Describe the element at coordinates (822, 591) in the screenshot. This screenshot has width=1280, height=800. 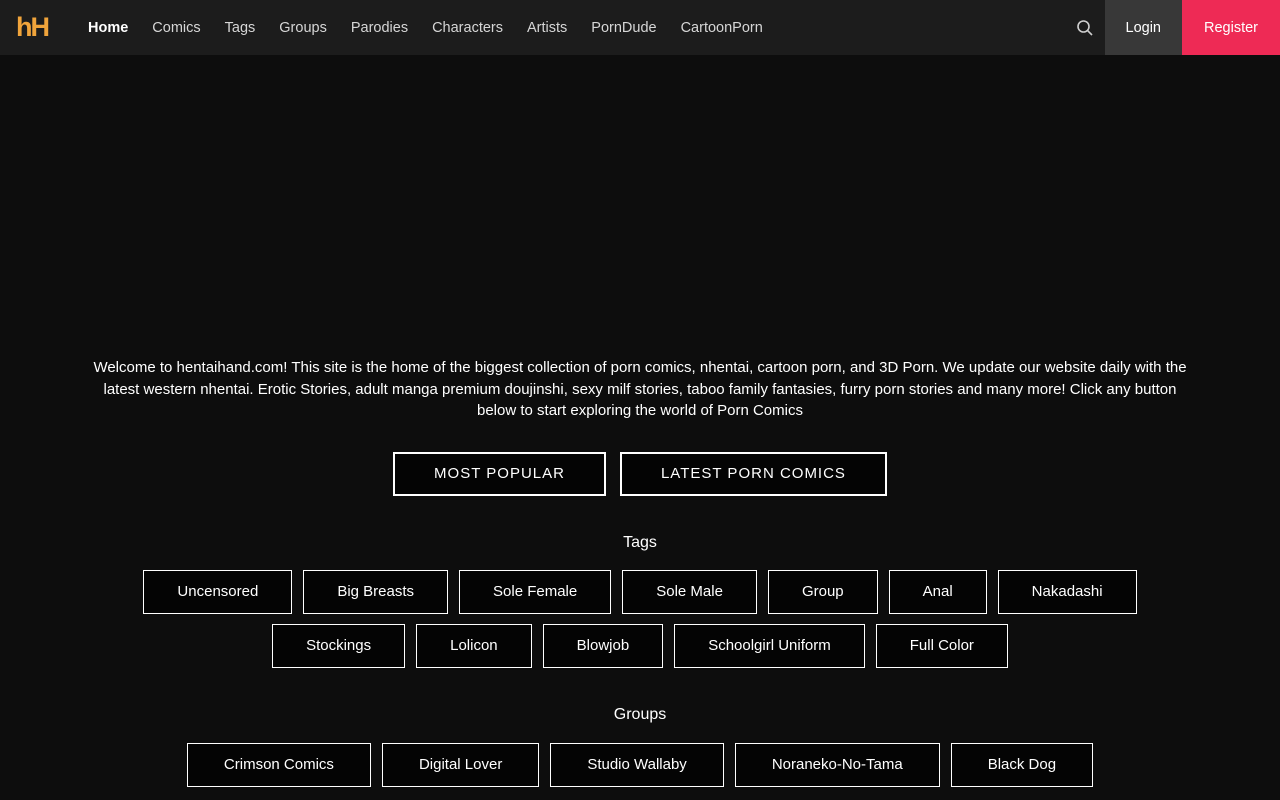
I see `tag-button-group: Group` at that location.